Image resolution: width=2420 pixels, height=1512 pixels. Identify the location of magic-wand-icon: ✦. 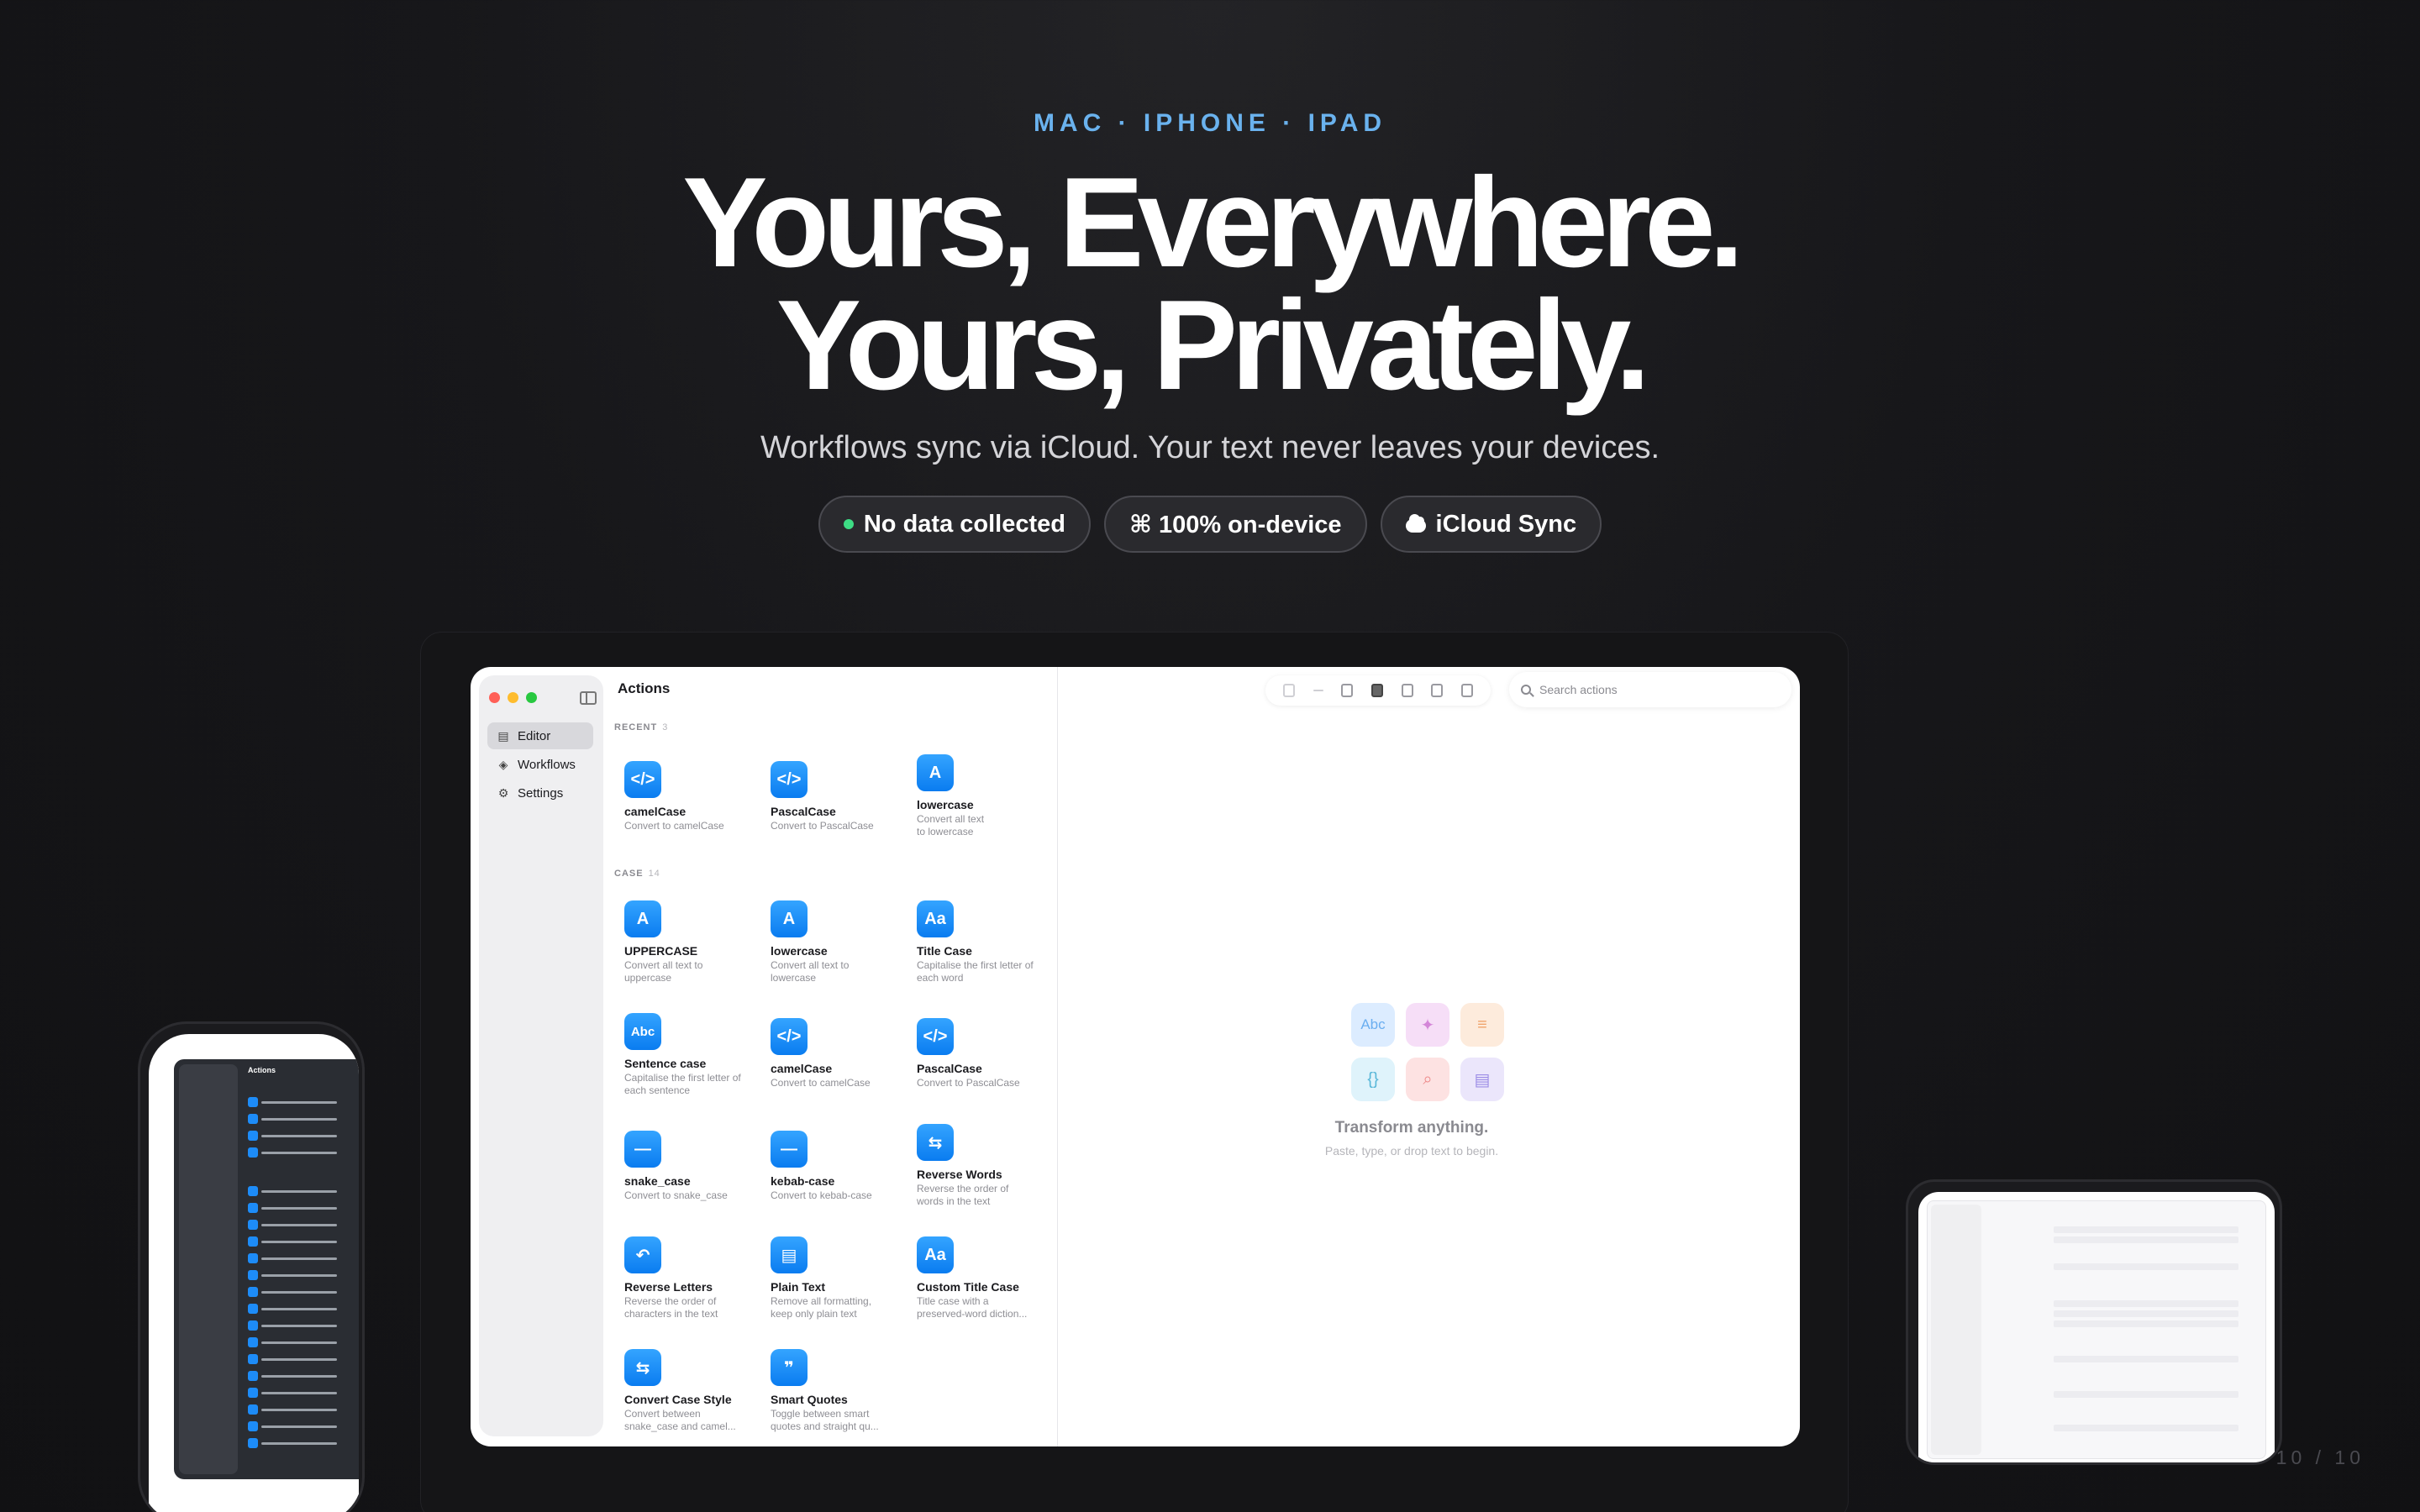
(1427, 1025).